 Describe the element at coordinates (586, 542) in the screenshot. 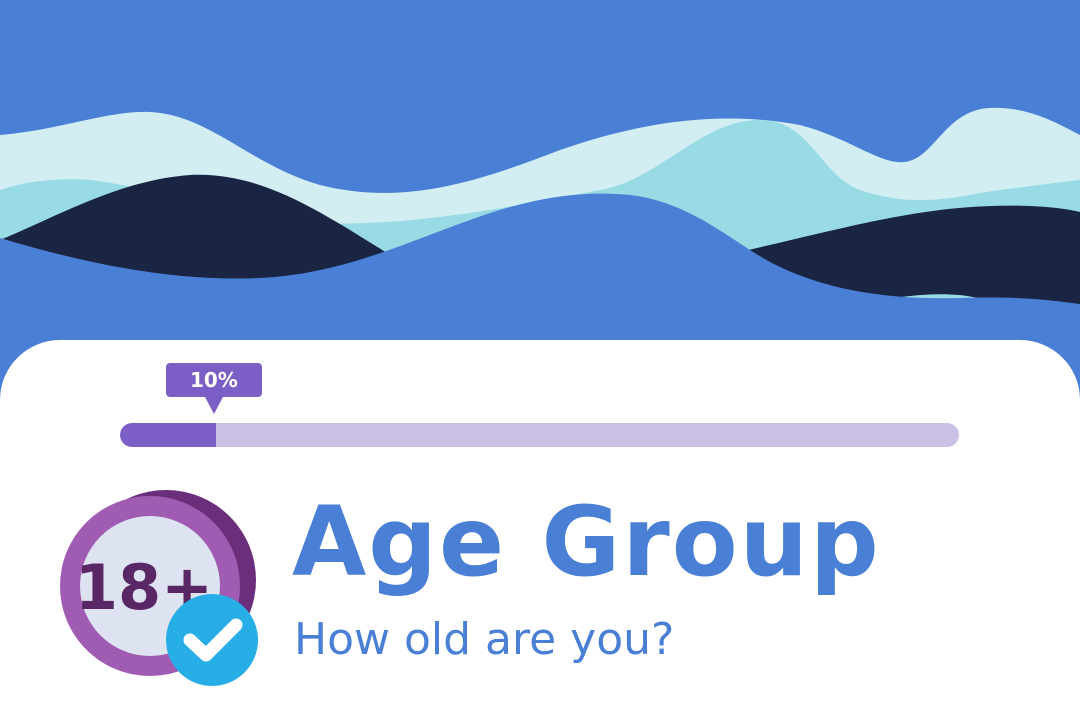

I see `question-title: Age Group` at that location.